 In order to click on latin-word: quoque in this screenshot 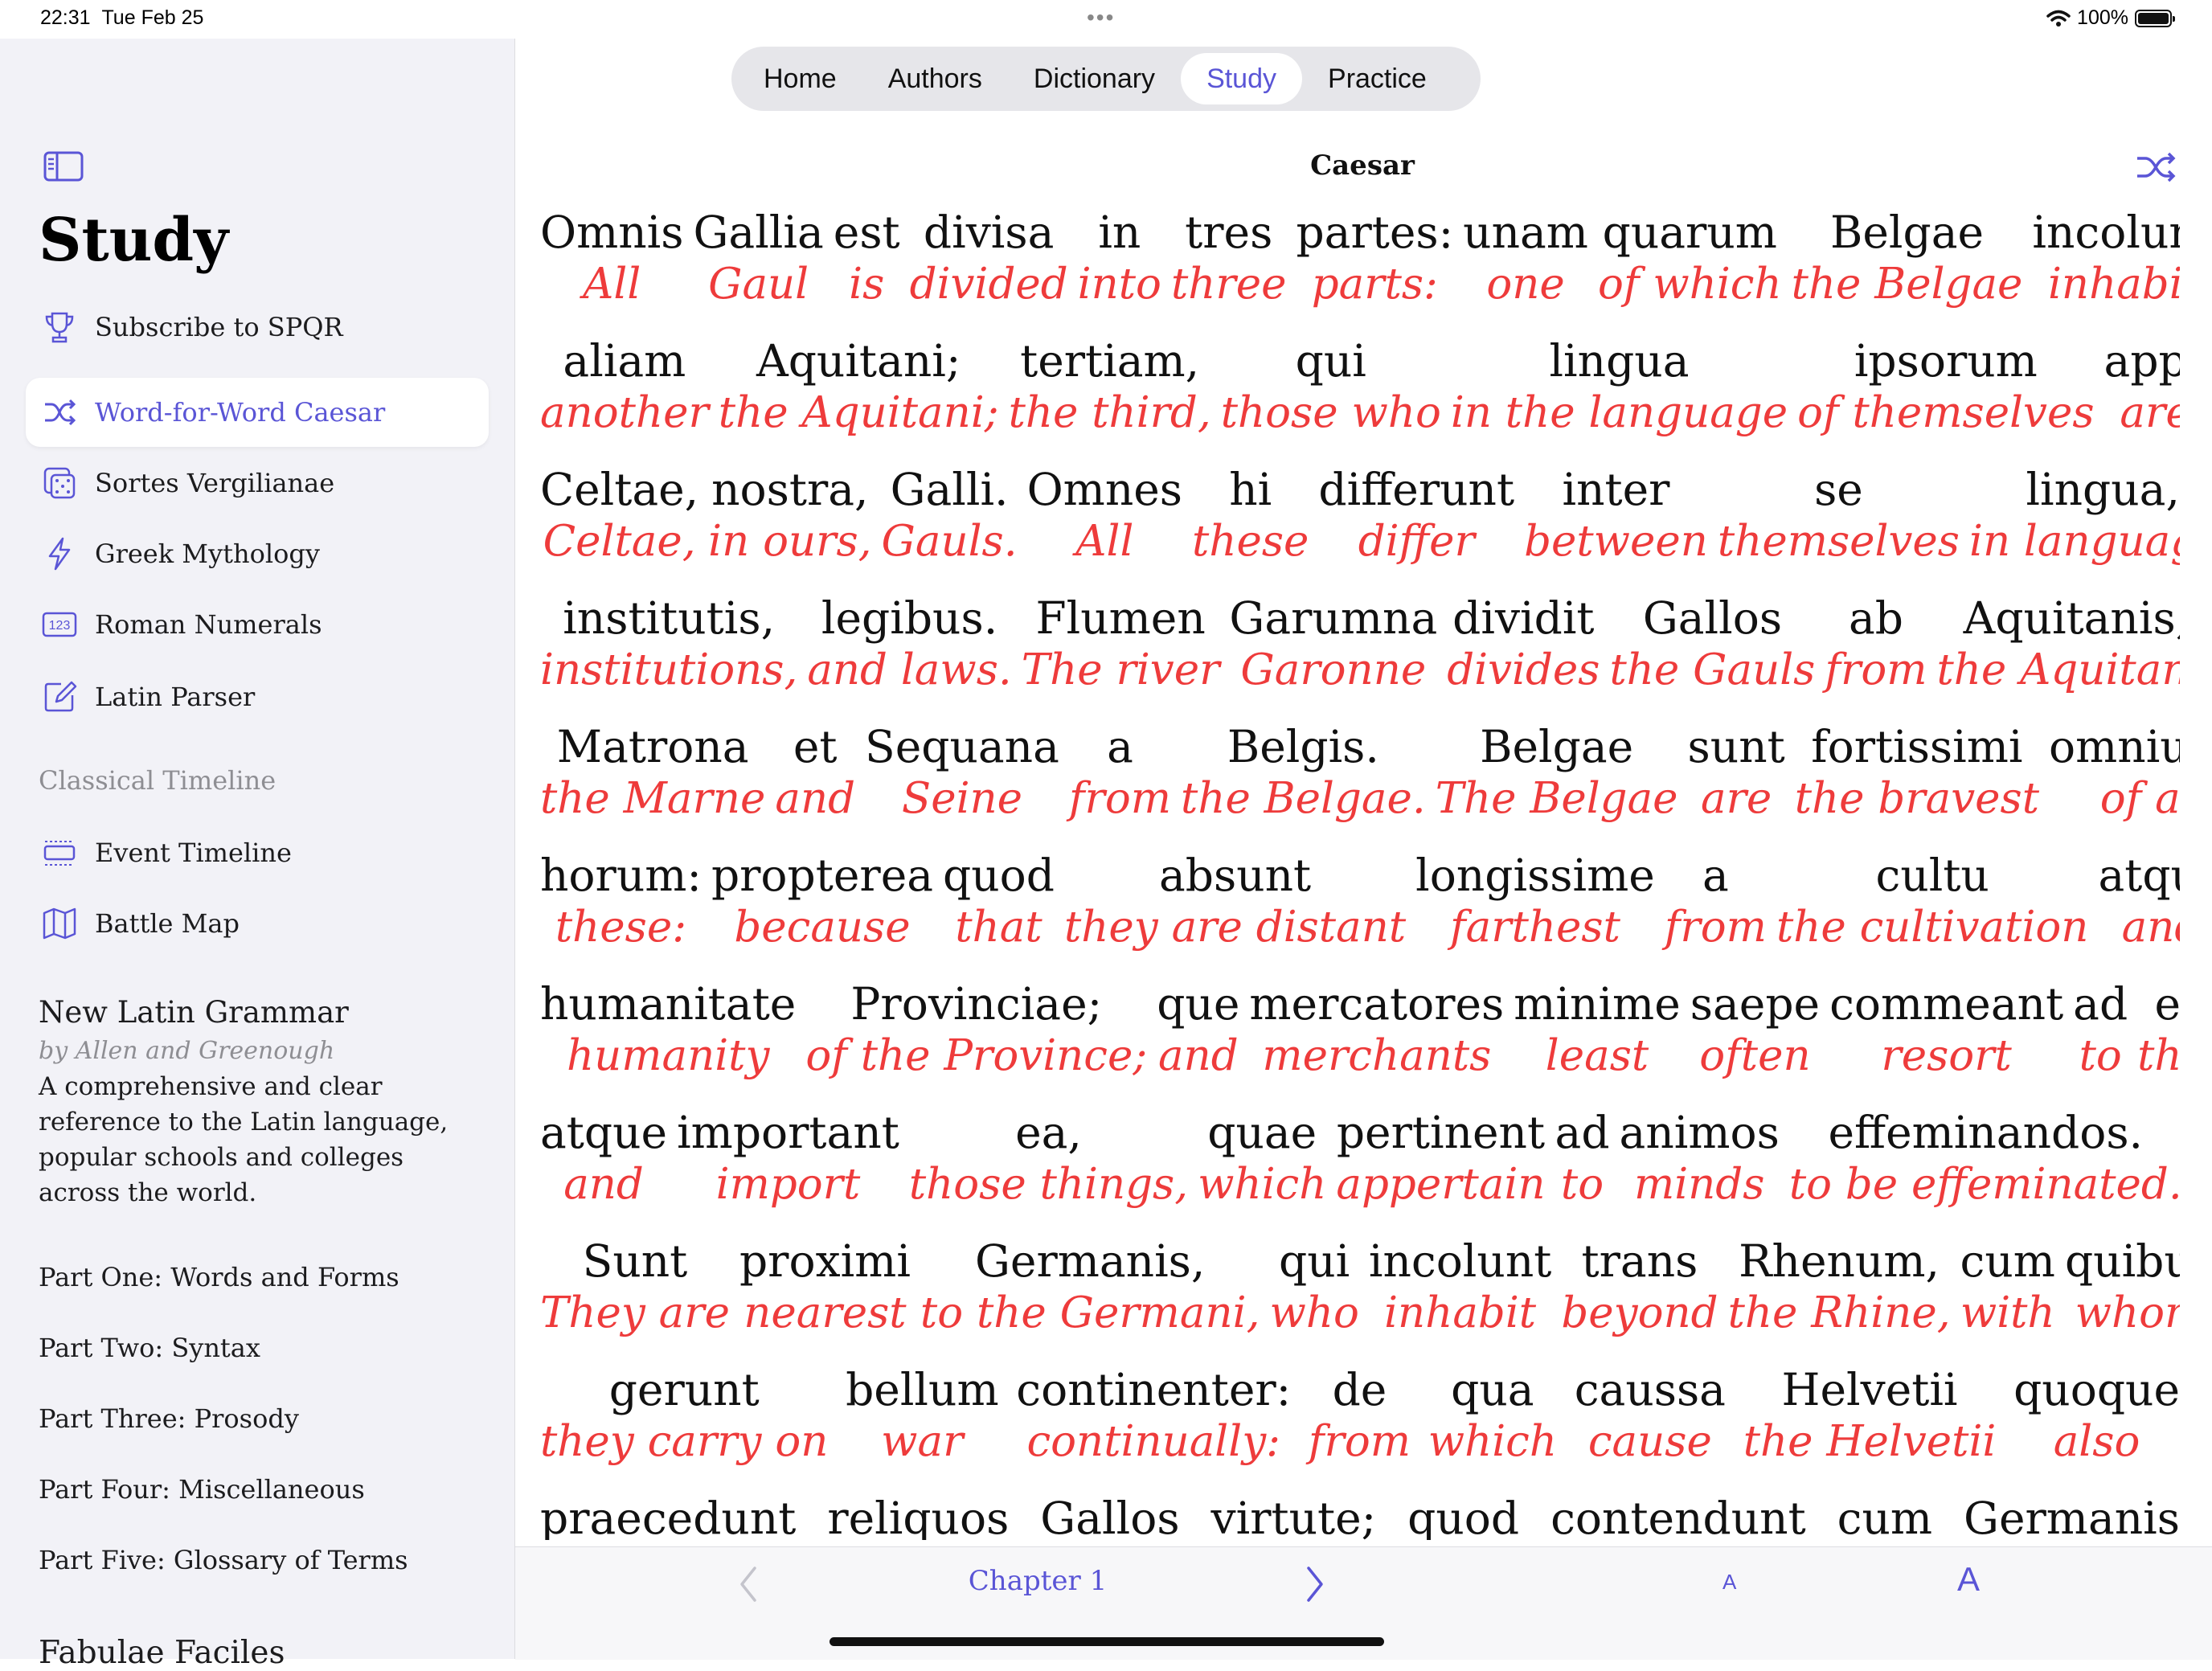, I will do `click(2096, 1390)`.